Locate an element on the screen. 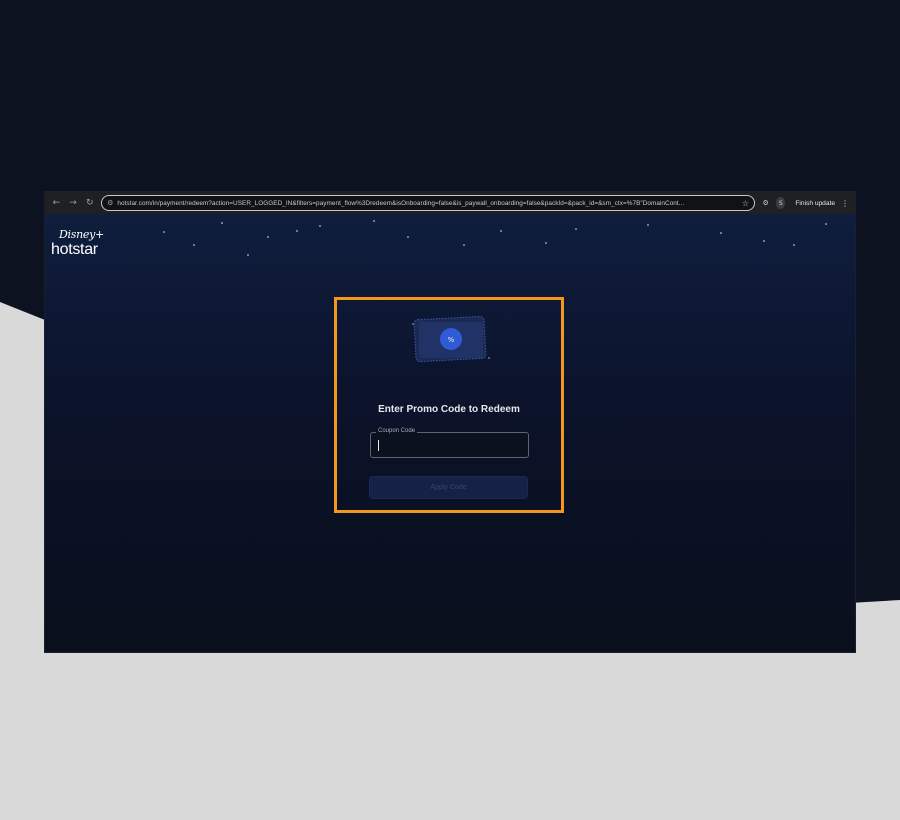 The height and width of the screenshot is (820, 900). page-title: Enter Promo Code to Redeem is located at coordinates (449, 409).